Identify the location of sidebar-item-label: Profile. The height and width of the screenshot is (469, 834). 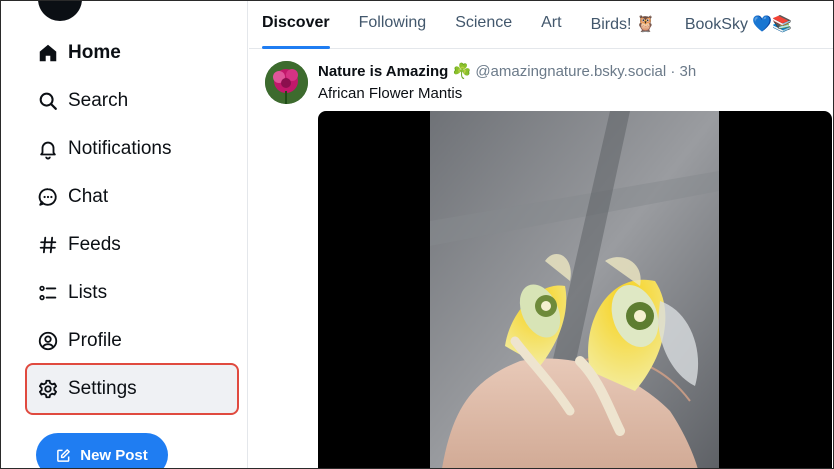
(95, 340).